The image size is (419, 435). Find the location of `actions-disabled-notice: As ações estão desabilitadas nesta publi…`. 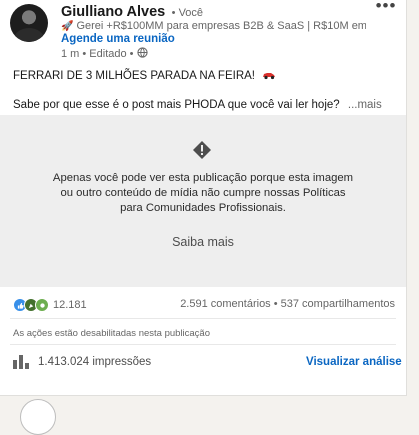

actions-disabled-notice: As ações estão desabilitadas nesta publi… is located at coordinates (111, 333).